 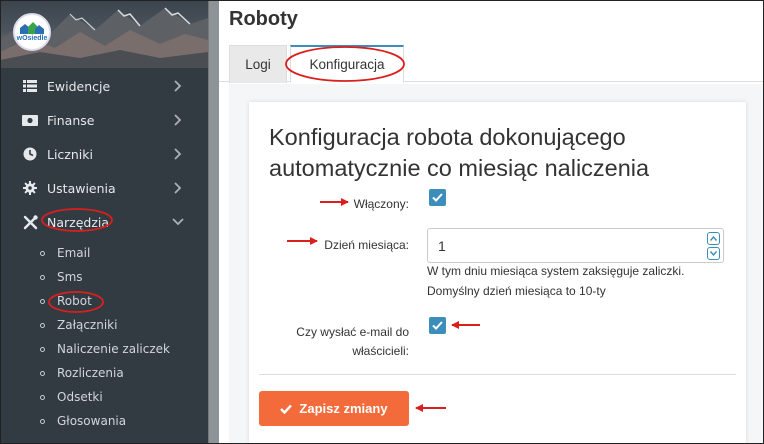 I want to click on submenu-item-glosowania: Głosowania, so click(x=104, y=421).